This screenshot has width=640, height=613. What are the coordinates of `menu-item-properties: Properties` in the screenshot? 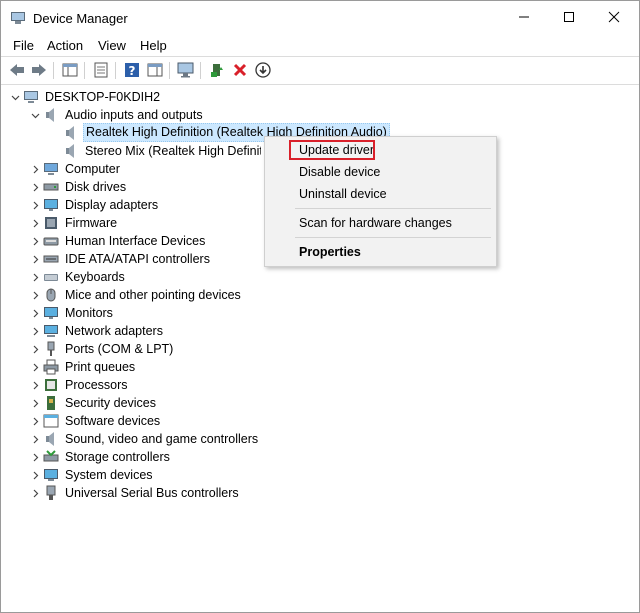 It's located at (330, 252).